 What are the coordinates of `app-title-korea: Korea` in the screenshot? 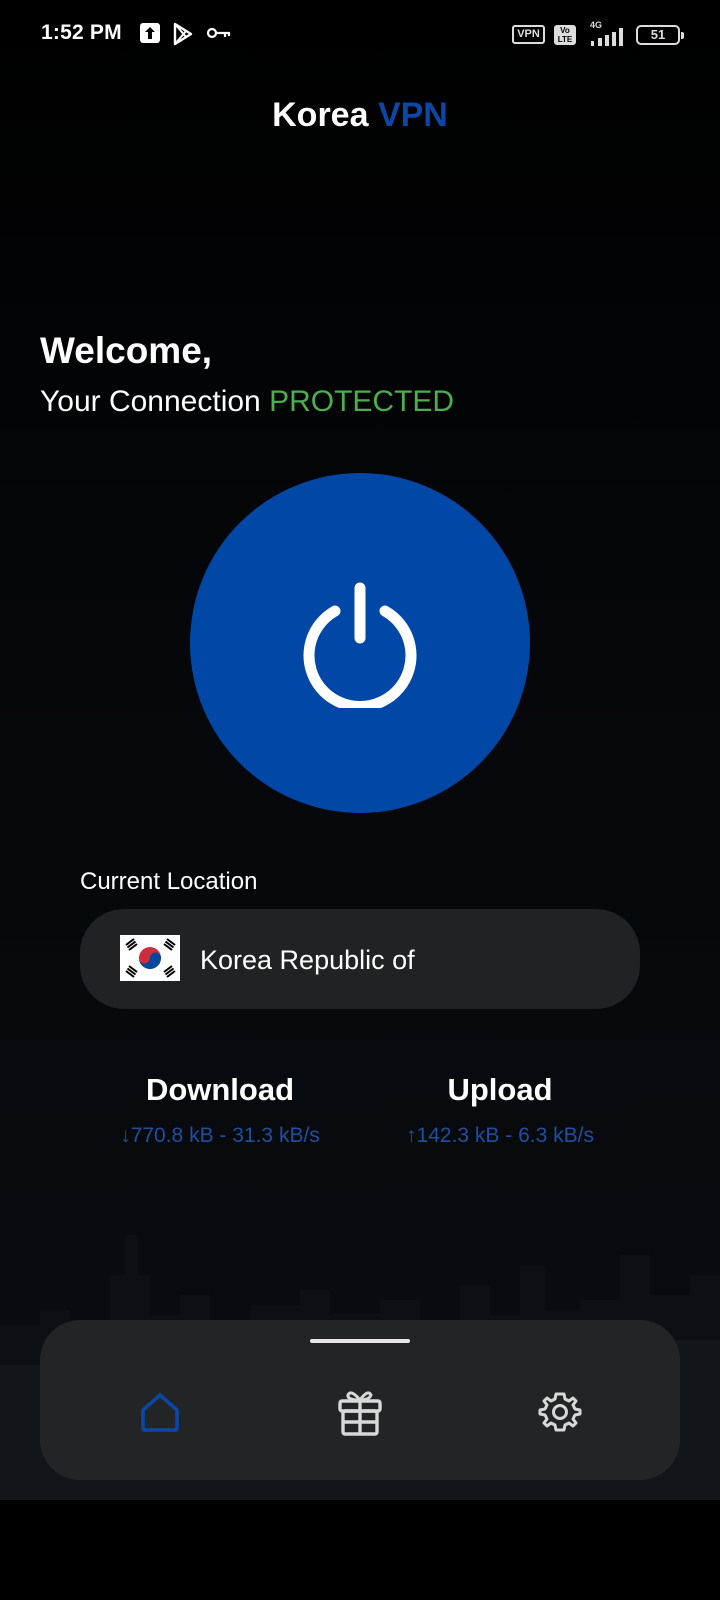 It's located at (320, 115).